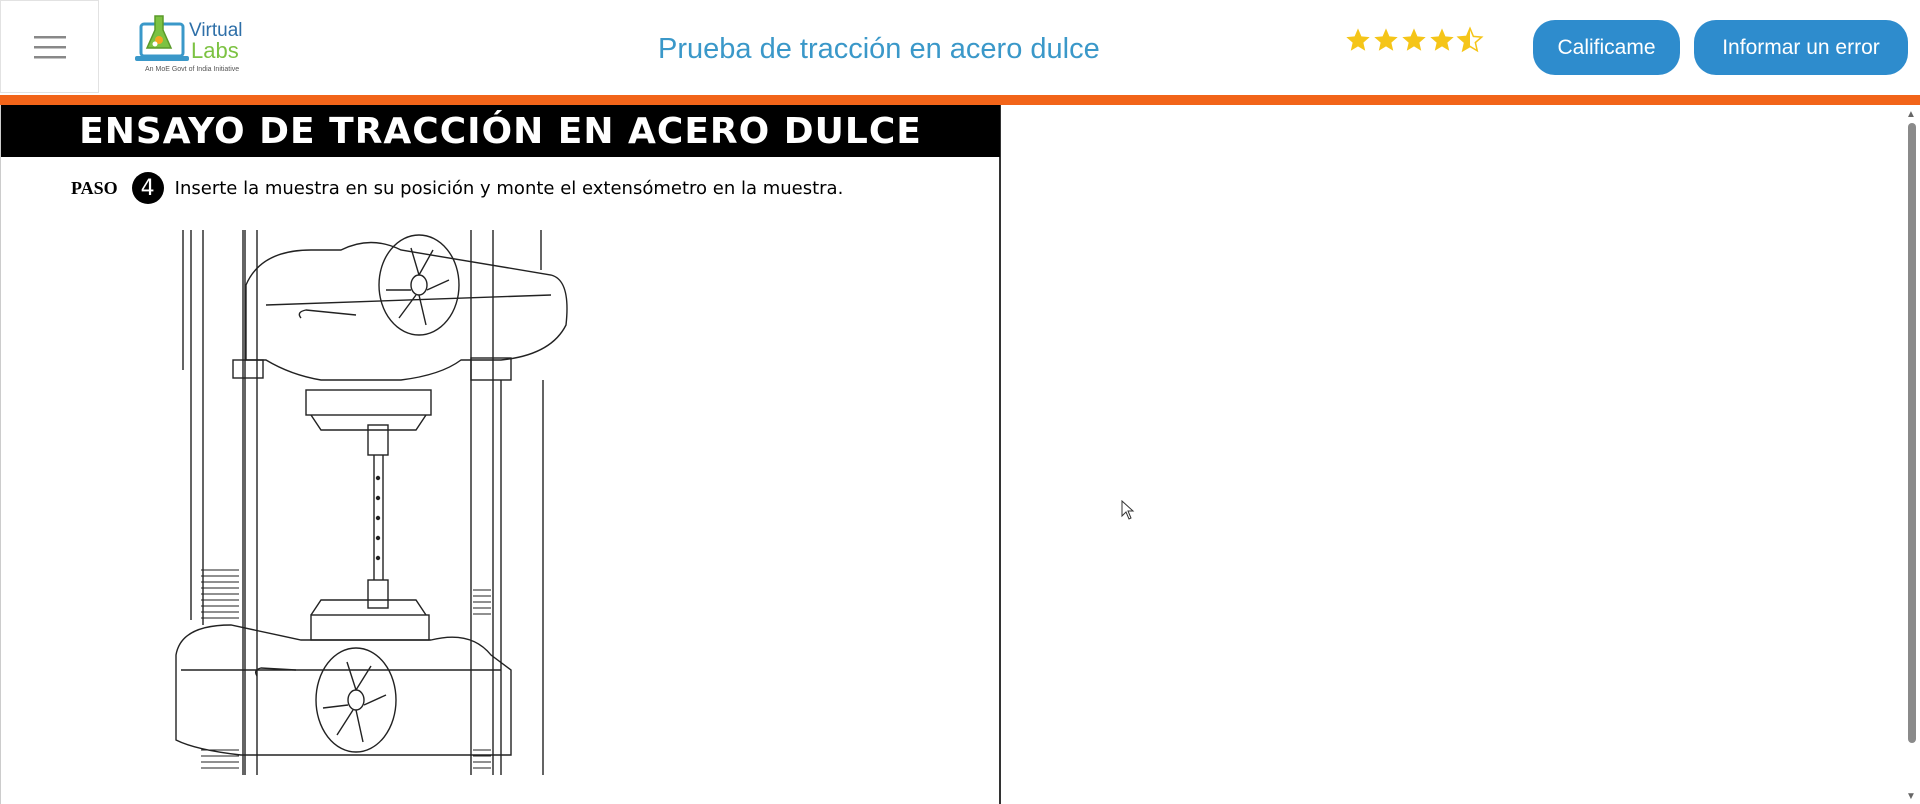 This screenshot has width=1920, height=804. I want to click on scroll-up-arrow-icon: ▲, so click(1911, 114).